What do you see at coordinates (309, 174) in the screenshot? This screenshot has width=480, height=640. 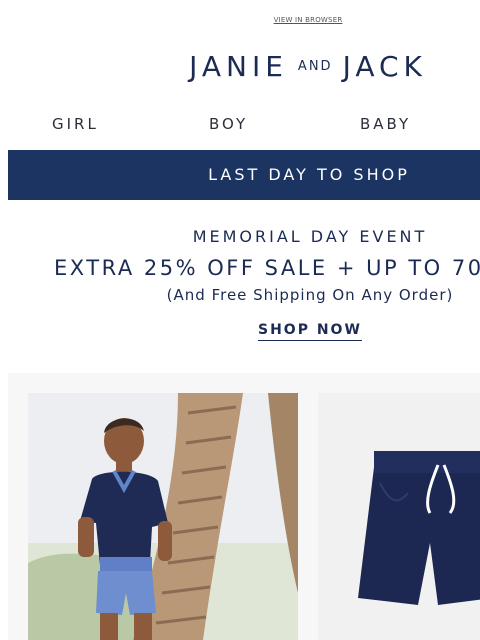 I see `banner-label: LAST DAY TO SHOP` at bounding box center [309, 174].